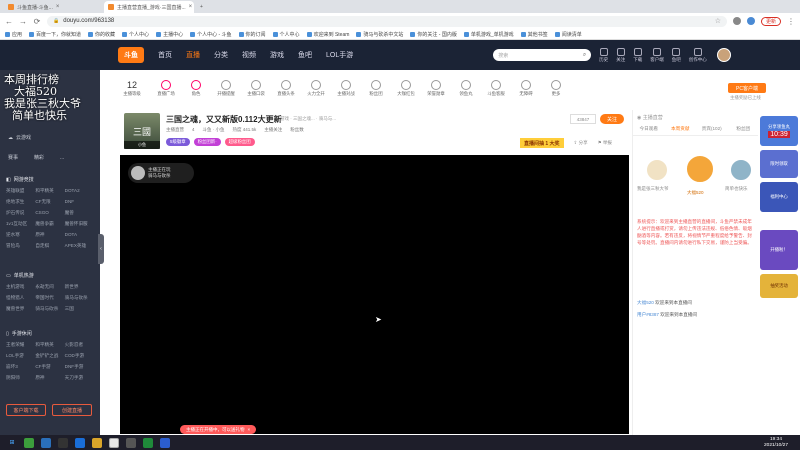 The height and width of the screenshot is (450, 800). Describe the element at coordinates (149, 7) in the screenshot. I see `browser-tab-active: 主播直营直播_游戏·三国直播... ×` at that location.